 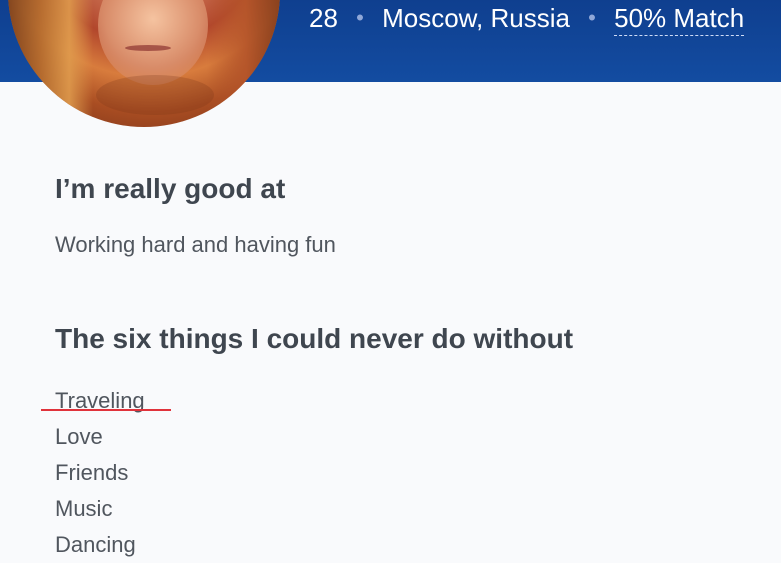 I want to click on avatar-hair-right, so click(x=243, y=63).